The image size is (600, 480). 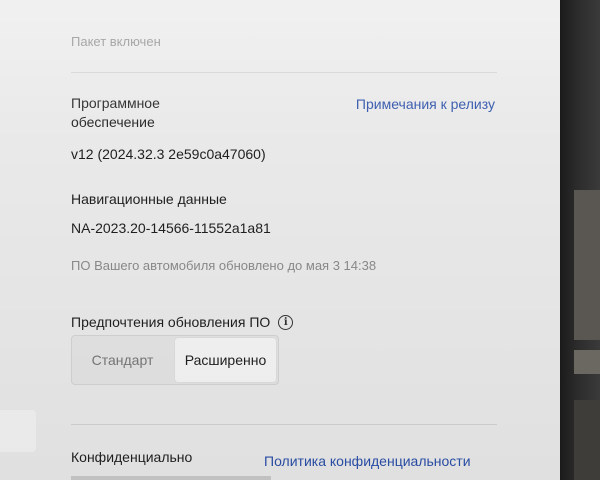 I want to click on update-preferences-label: Предпочтения обновления ПО, so click(x=171, y=322).